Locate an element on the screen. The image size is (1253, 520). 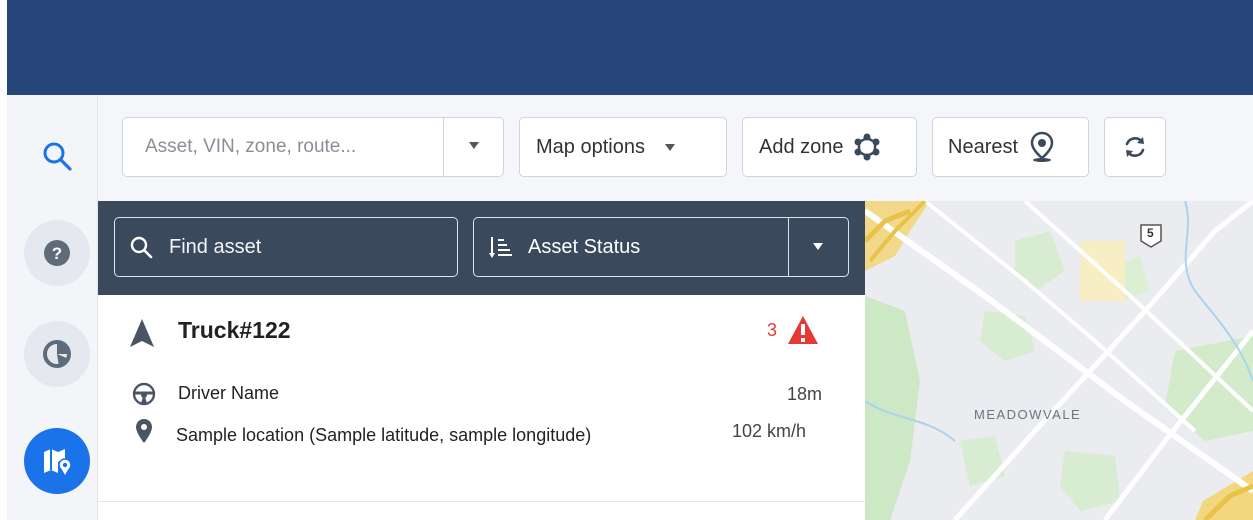
map-options-dropdown: Map options is located at coordinates (623, 147).